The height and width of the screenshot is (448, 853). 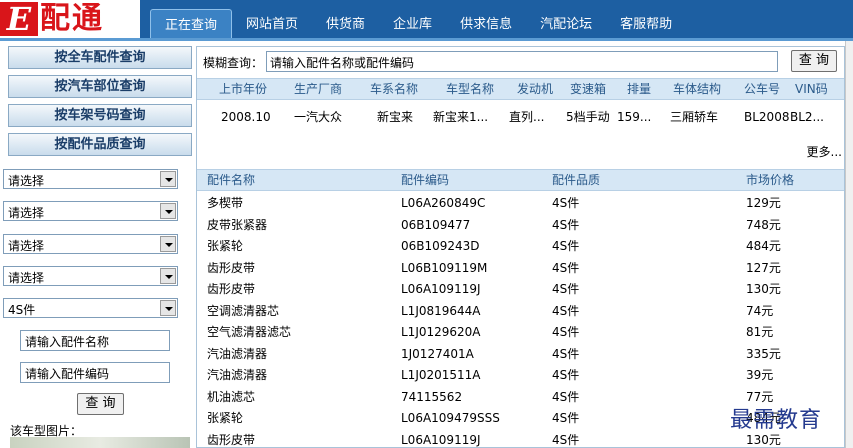 I want to click on query-by-vin-button: 按车架号码查询, so click(x=100, y=115).